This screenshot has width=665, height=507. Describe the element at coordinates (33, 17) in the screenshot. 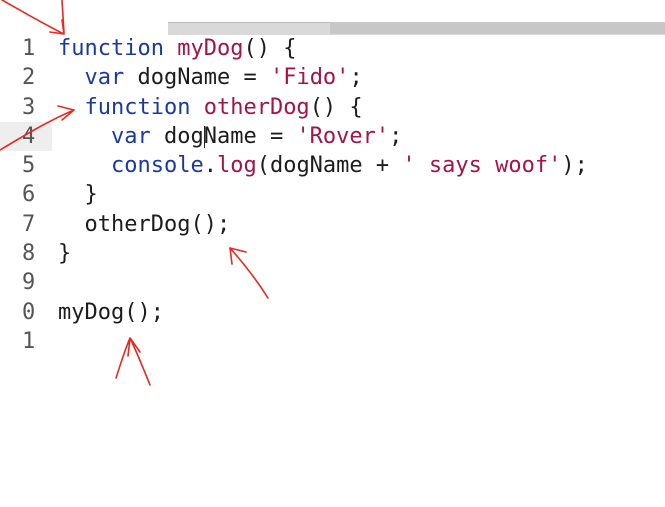

I see `annotation-arrow-top-left` at that location.